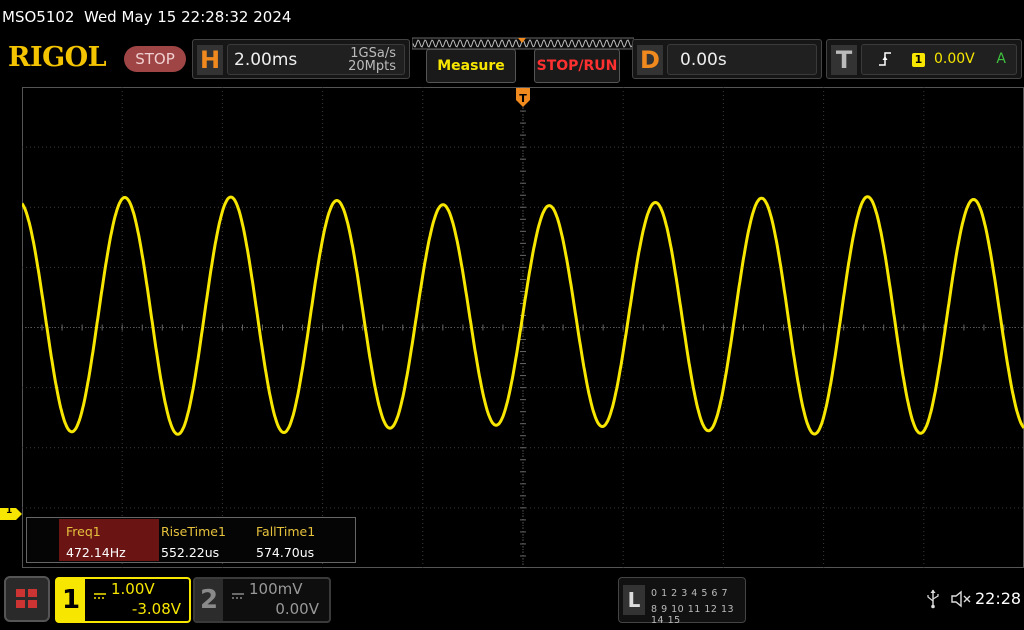 The width and height of the screenshot is (1024, 630). Describe the element at coordinates (83, 531) in the screenshot. I see `measurement-header: Freq1` at that location.